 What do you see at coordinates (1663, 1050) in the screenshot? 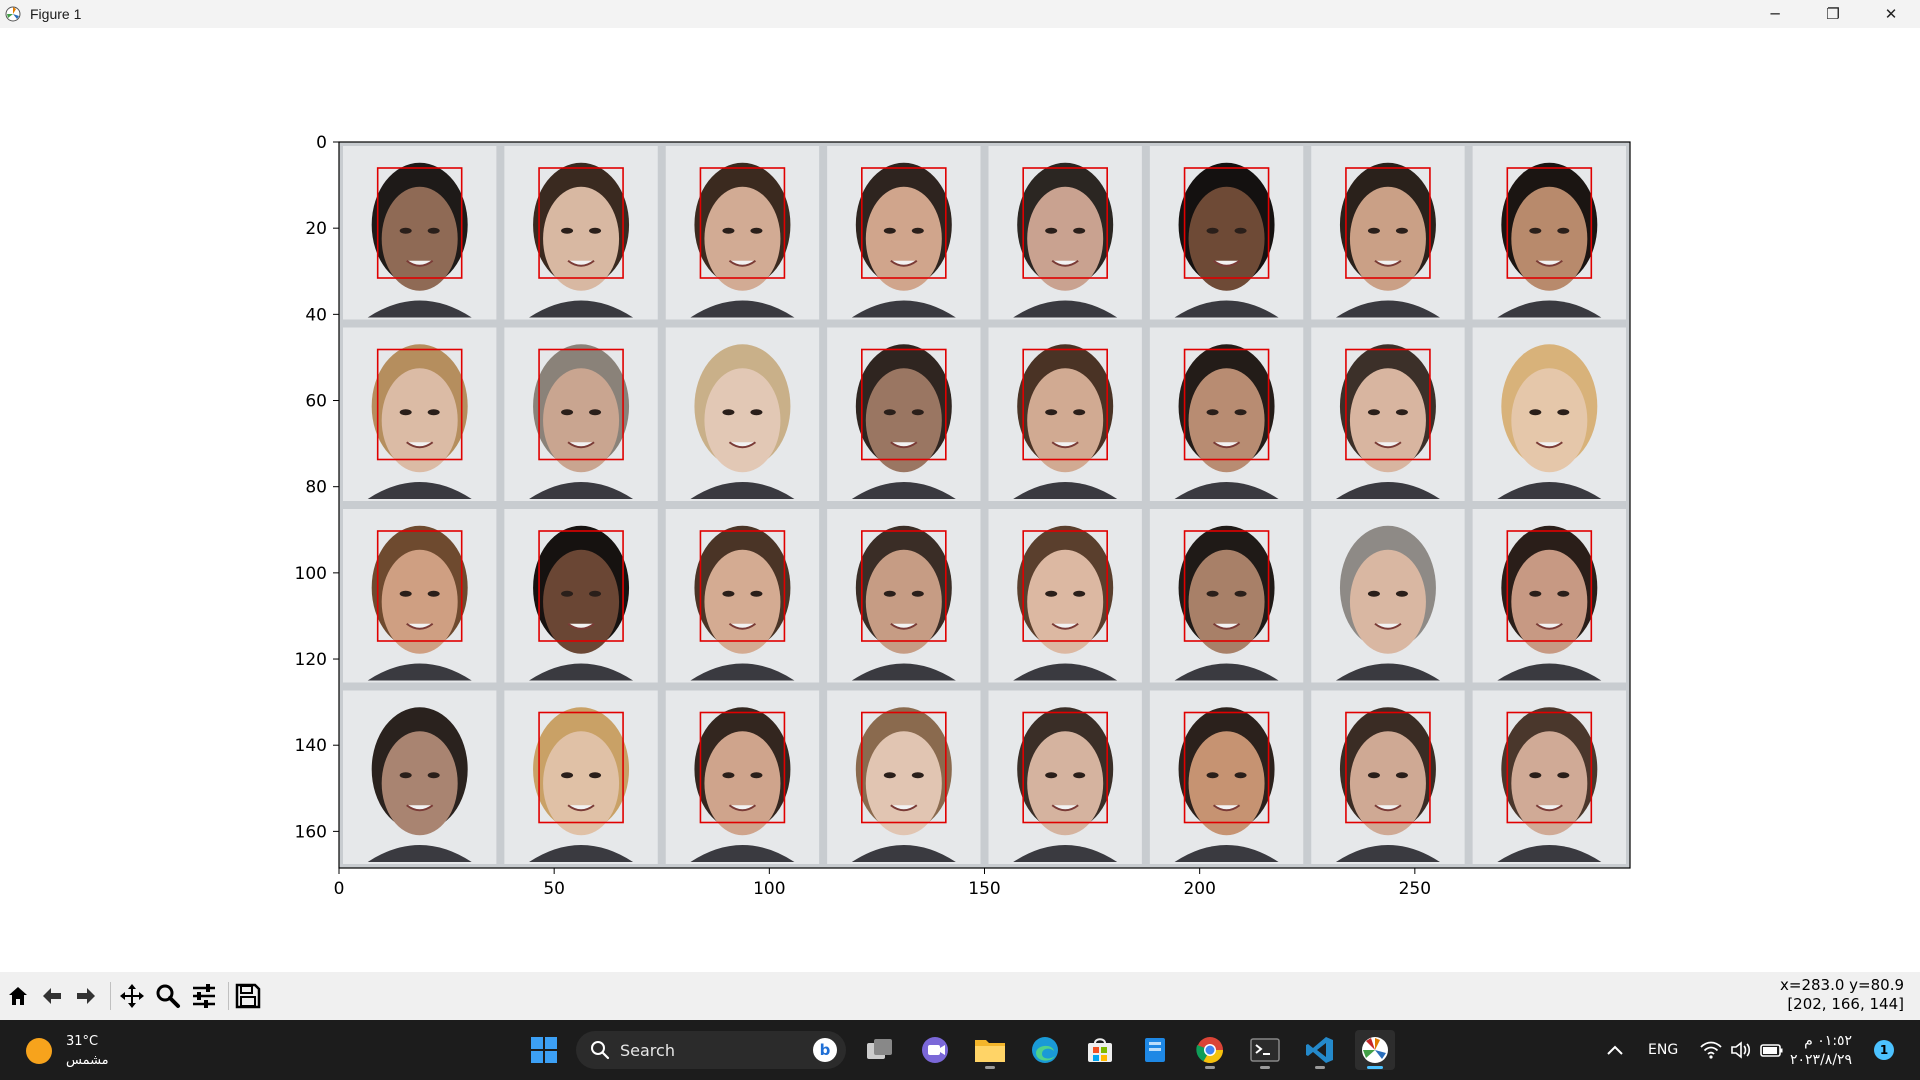
I see `language-indicator: ENG` at bounding box center [1663, 1050].